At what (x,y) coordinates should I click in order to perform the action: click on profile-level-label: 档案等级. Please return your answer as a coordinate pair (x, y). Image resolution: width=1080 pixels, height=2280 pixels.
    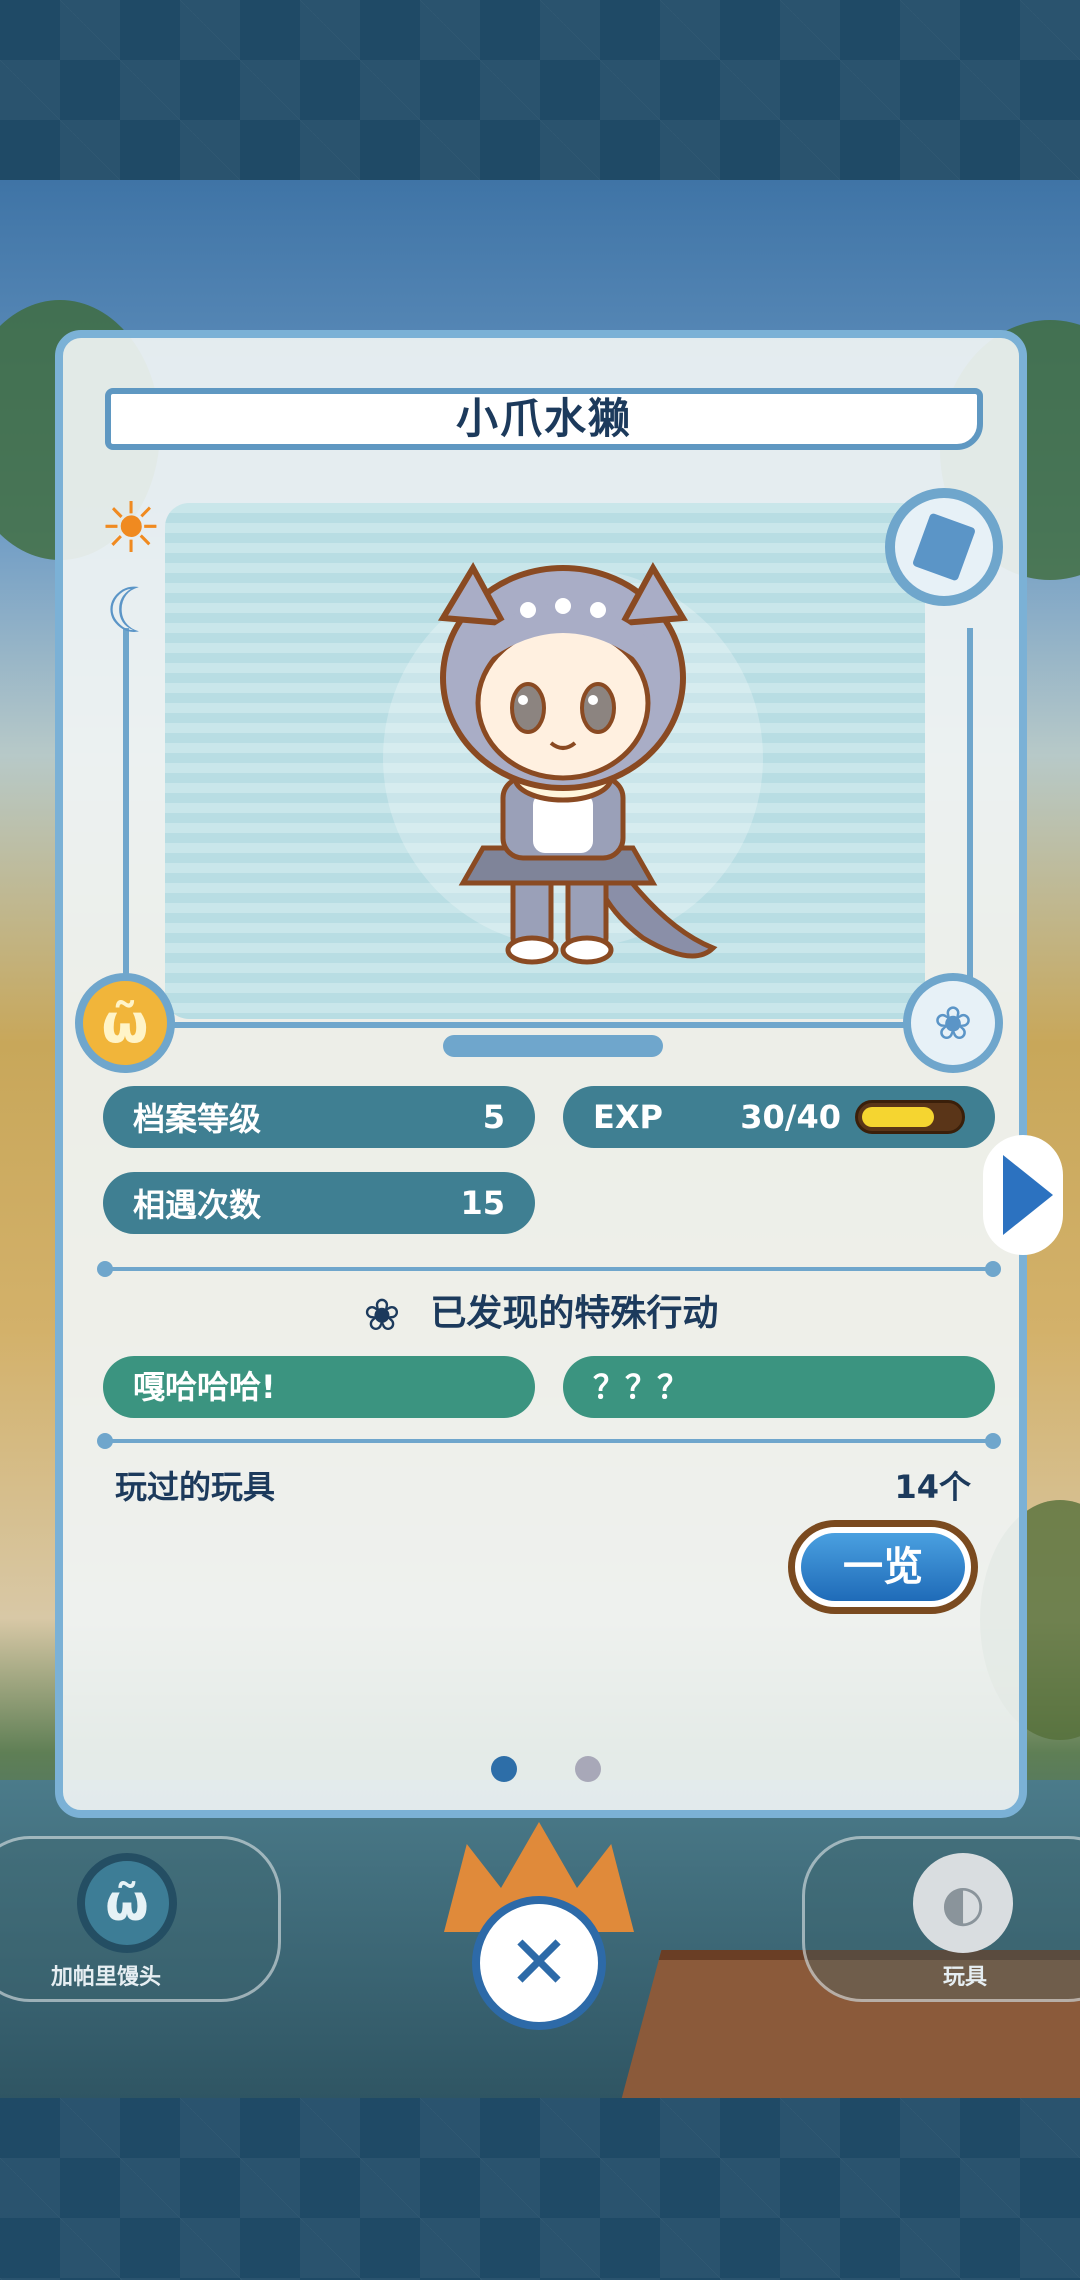
    Looking at the image, I should click on (197, 1119).